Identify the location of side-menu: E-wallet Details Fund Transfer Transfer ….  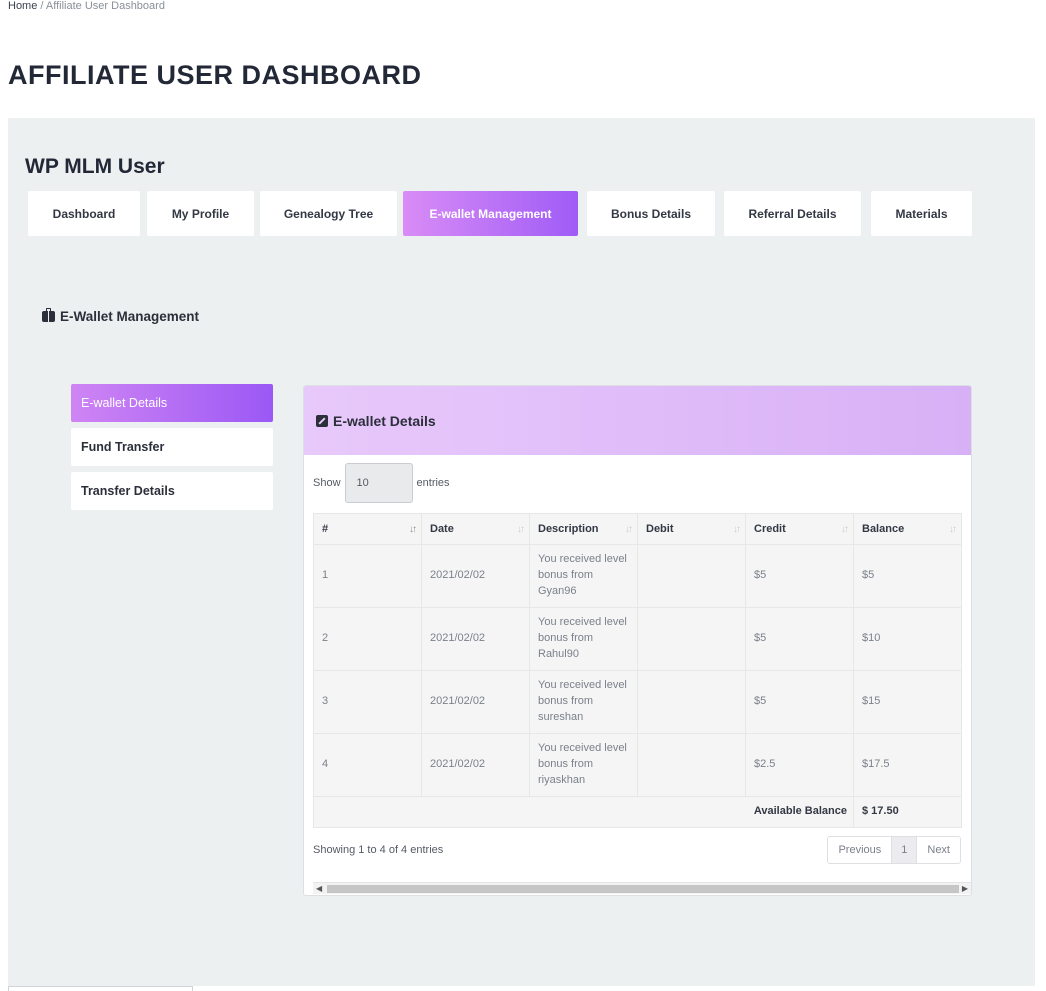
(172, 450).